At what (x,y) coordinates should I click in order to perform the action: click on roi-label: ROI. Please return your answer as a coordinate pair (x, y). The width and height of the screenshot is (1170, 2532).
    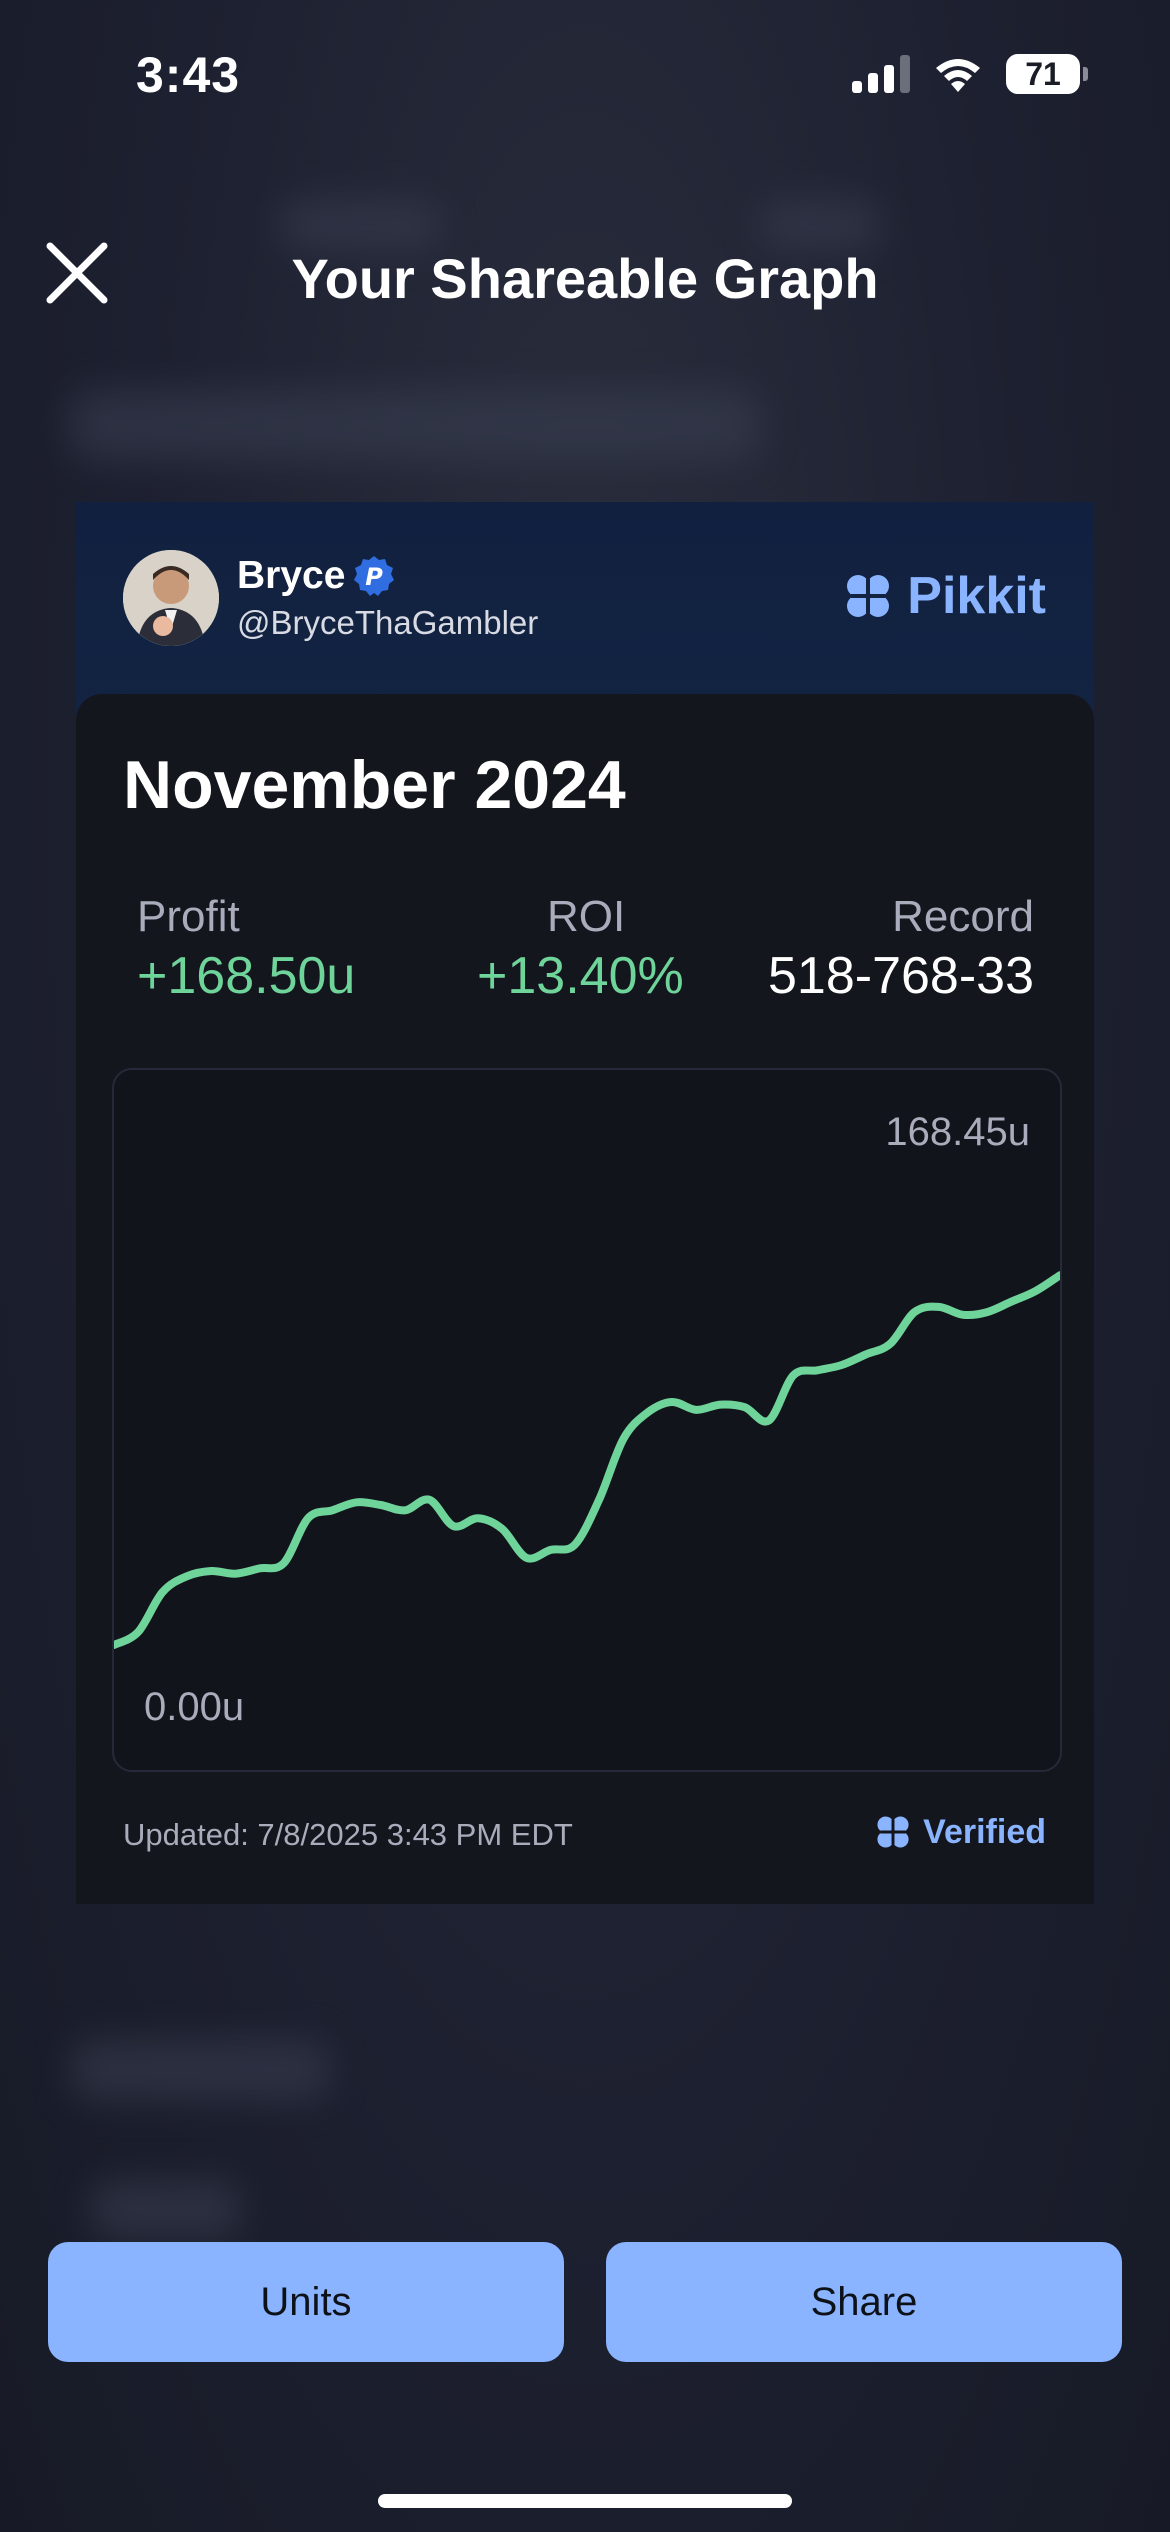
    Looking at the image, I should click on (586, 916).